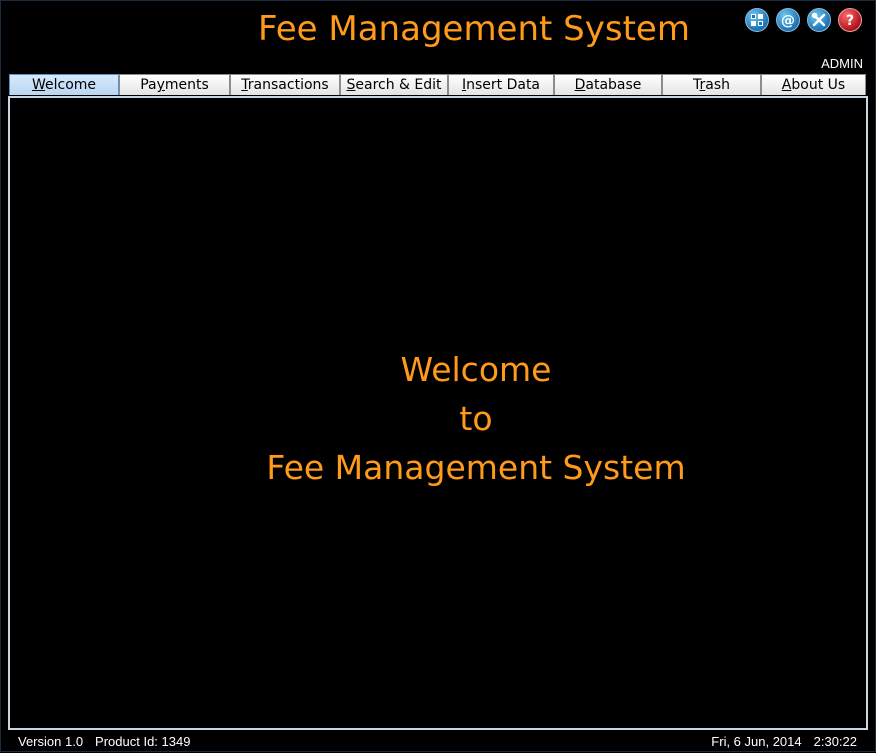 Image resolution: width=876 pixels, height=753 pixels. I want to click on email-icon: @, so click(788, 20).